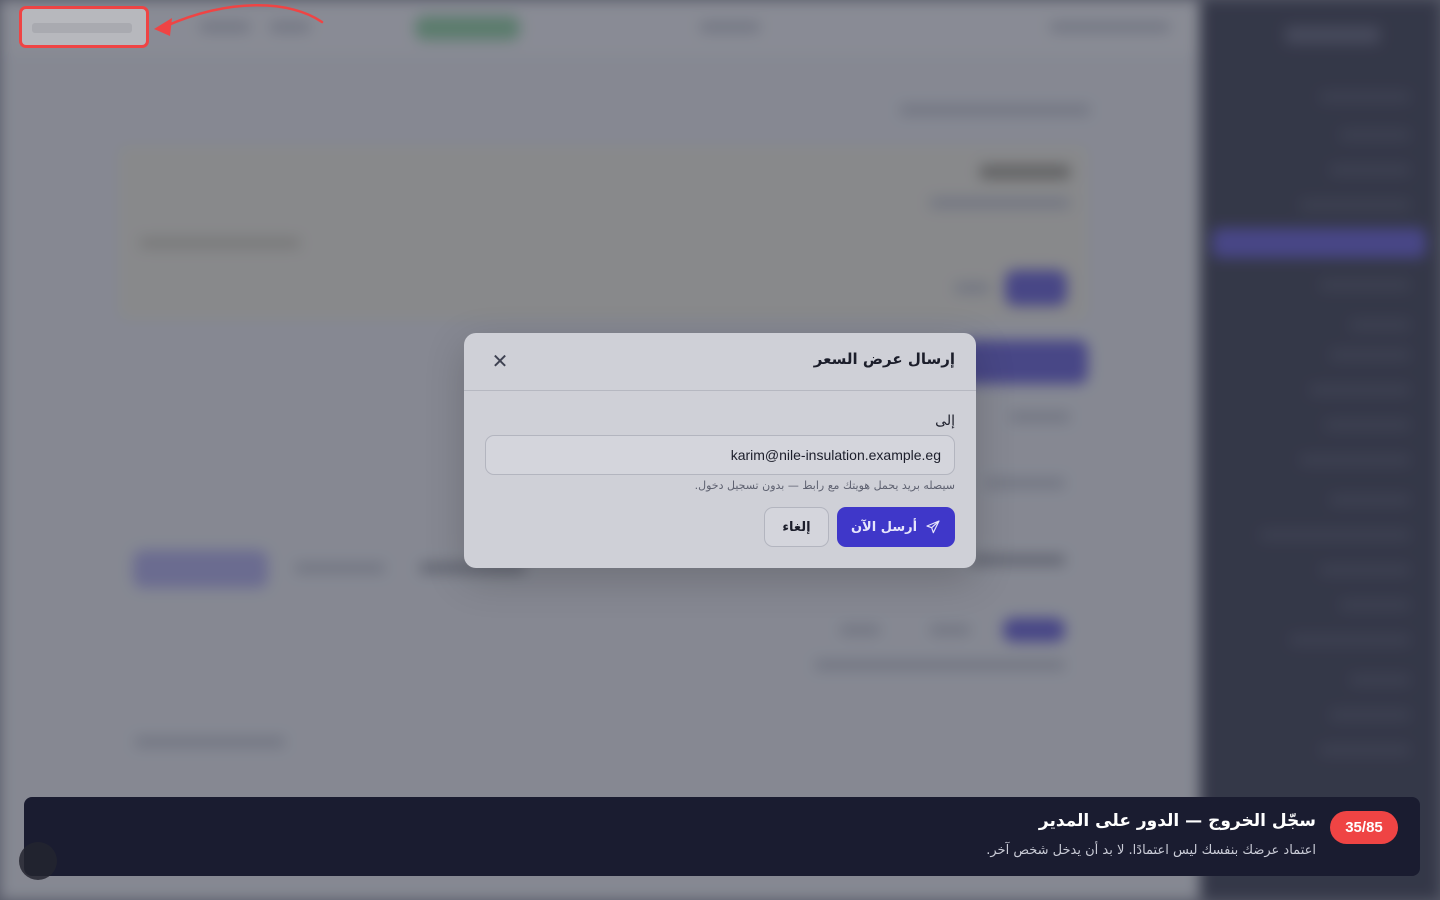  I want to click on cancel-label: إلغاء, so click(796, 527).